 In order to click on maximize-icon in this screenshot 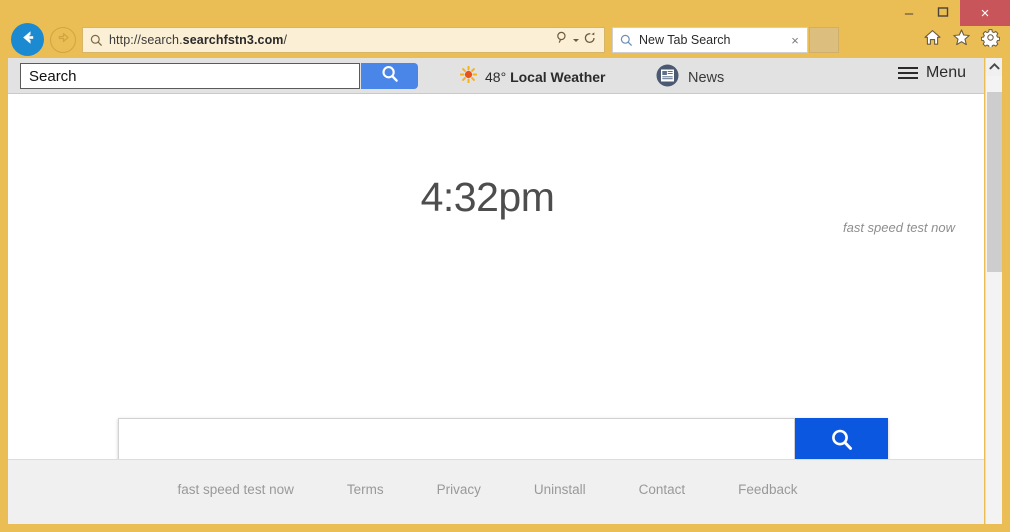, I will do `click(943, 13)`.